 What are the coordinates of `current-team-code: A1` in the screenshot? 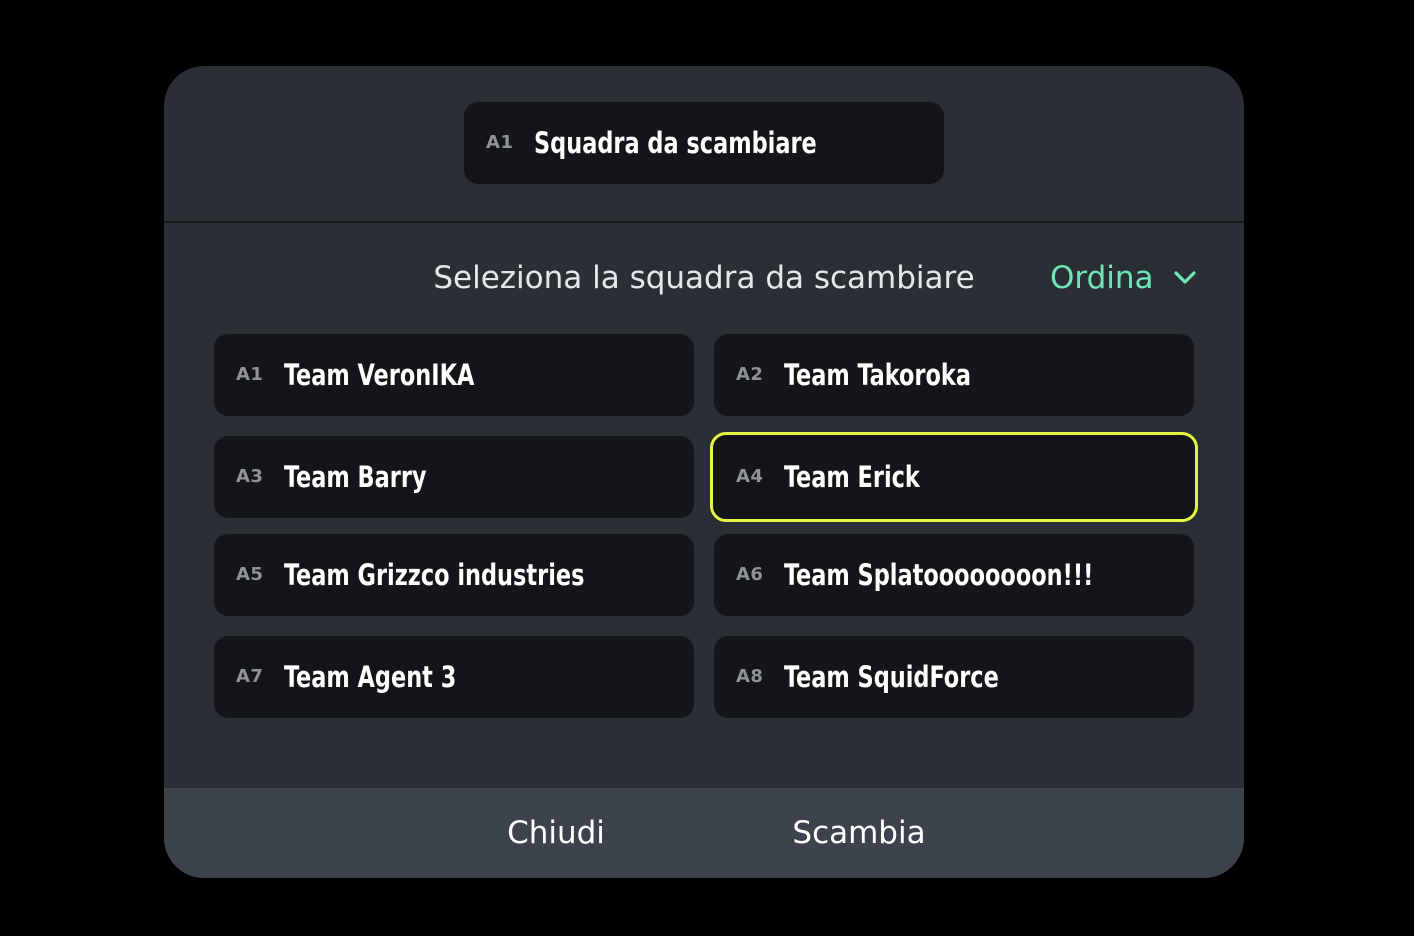 It's located at (500, 142).